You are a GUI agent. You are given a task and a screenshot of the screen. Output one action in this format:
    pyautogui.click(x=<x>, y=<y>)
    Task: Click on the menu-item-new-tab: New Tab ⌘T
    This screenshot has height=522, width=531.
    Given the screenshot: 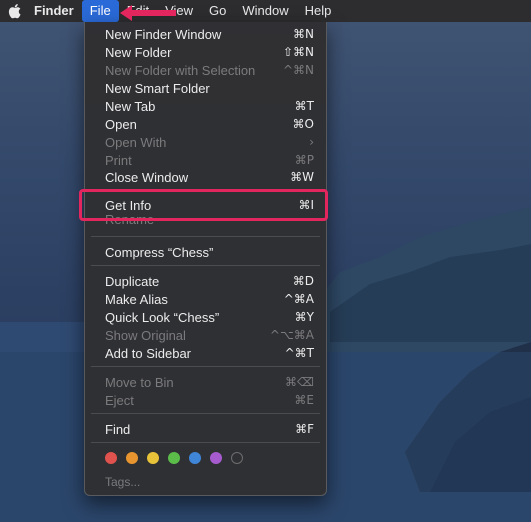 What is the action you would take?
    pyautogui.click(x=205, y=106)
    